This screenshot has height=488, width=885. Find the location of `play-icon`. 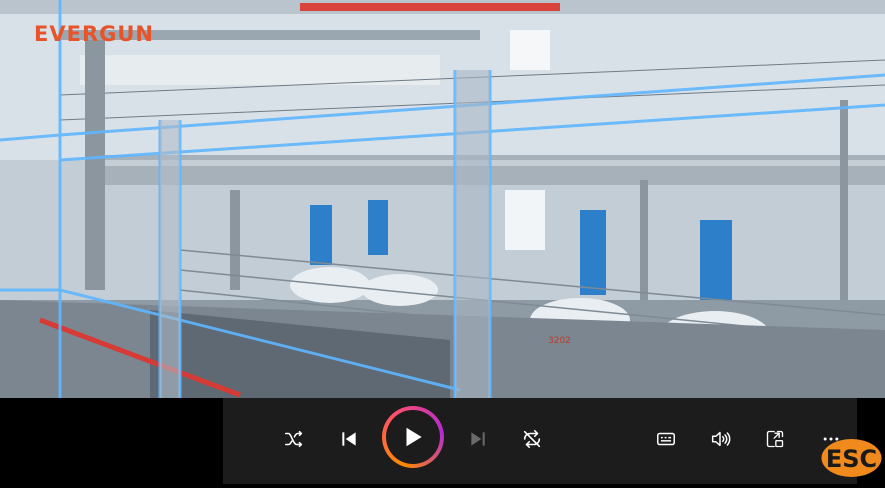

play-icon is located at coordinates (414, 437).